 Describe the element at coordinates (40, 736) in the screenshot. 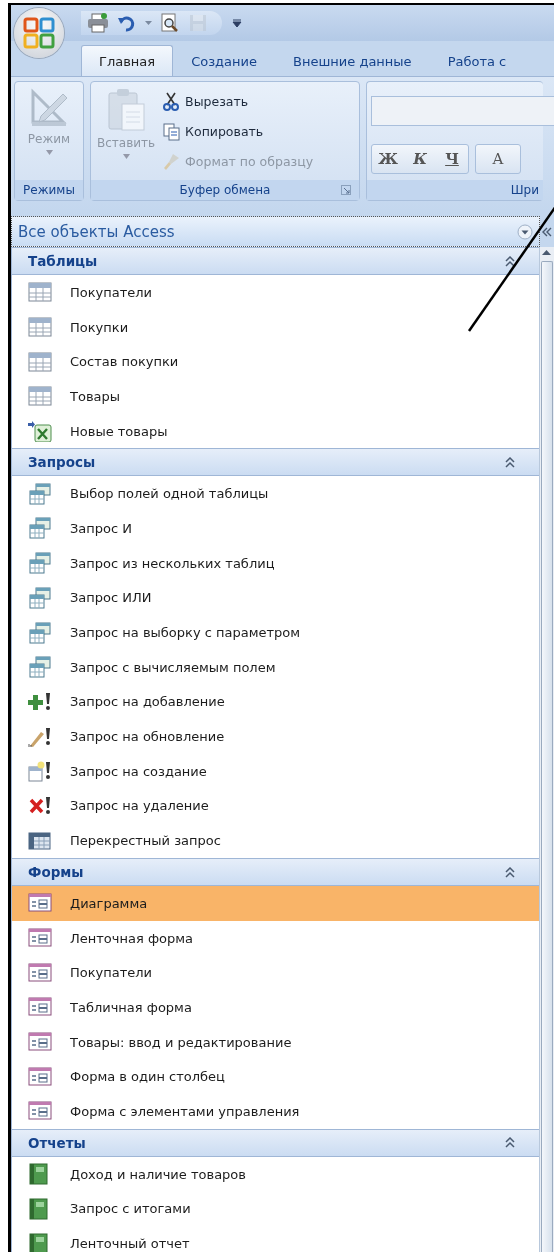

I see `pencil-exclamation-icon` at that location.